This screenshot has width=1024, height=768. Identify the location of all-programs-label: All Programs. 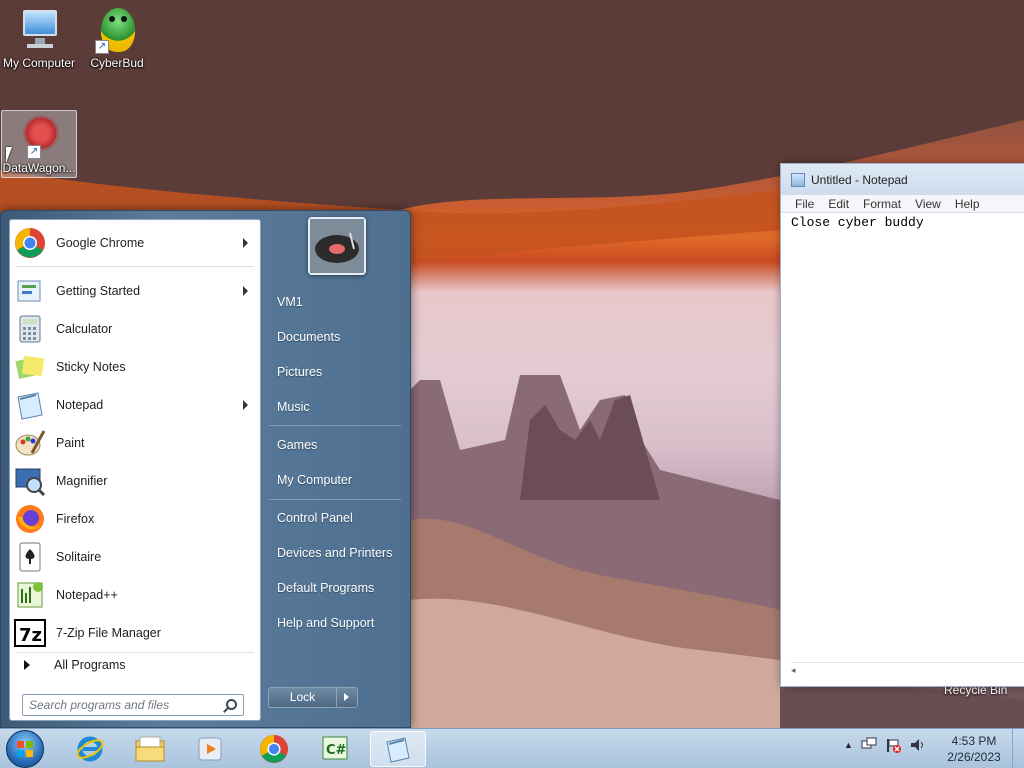
(90, 665).